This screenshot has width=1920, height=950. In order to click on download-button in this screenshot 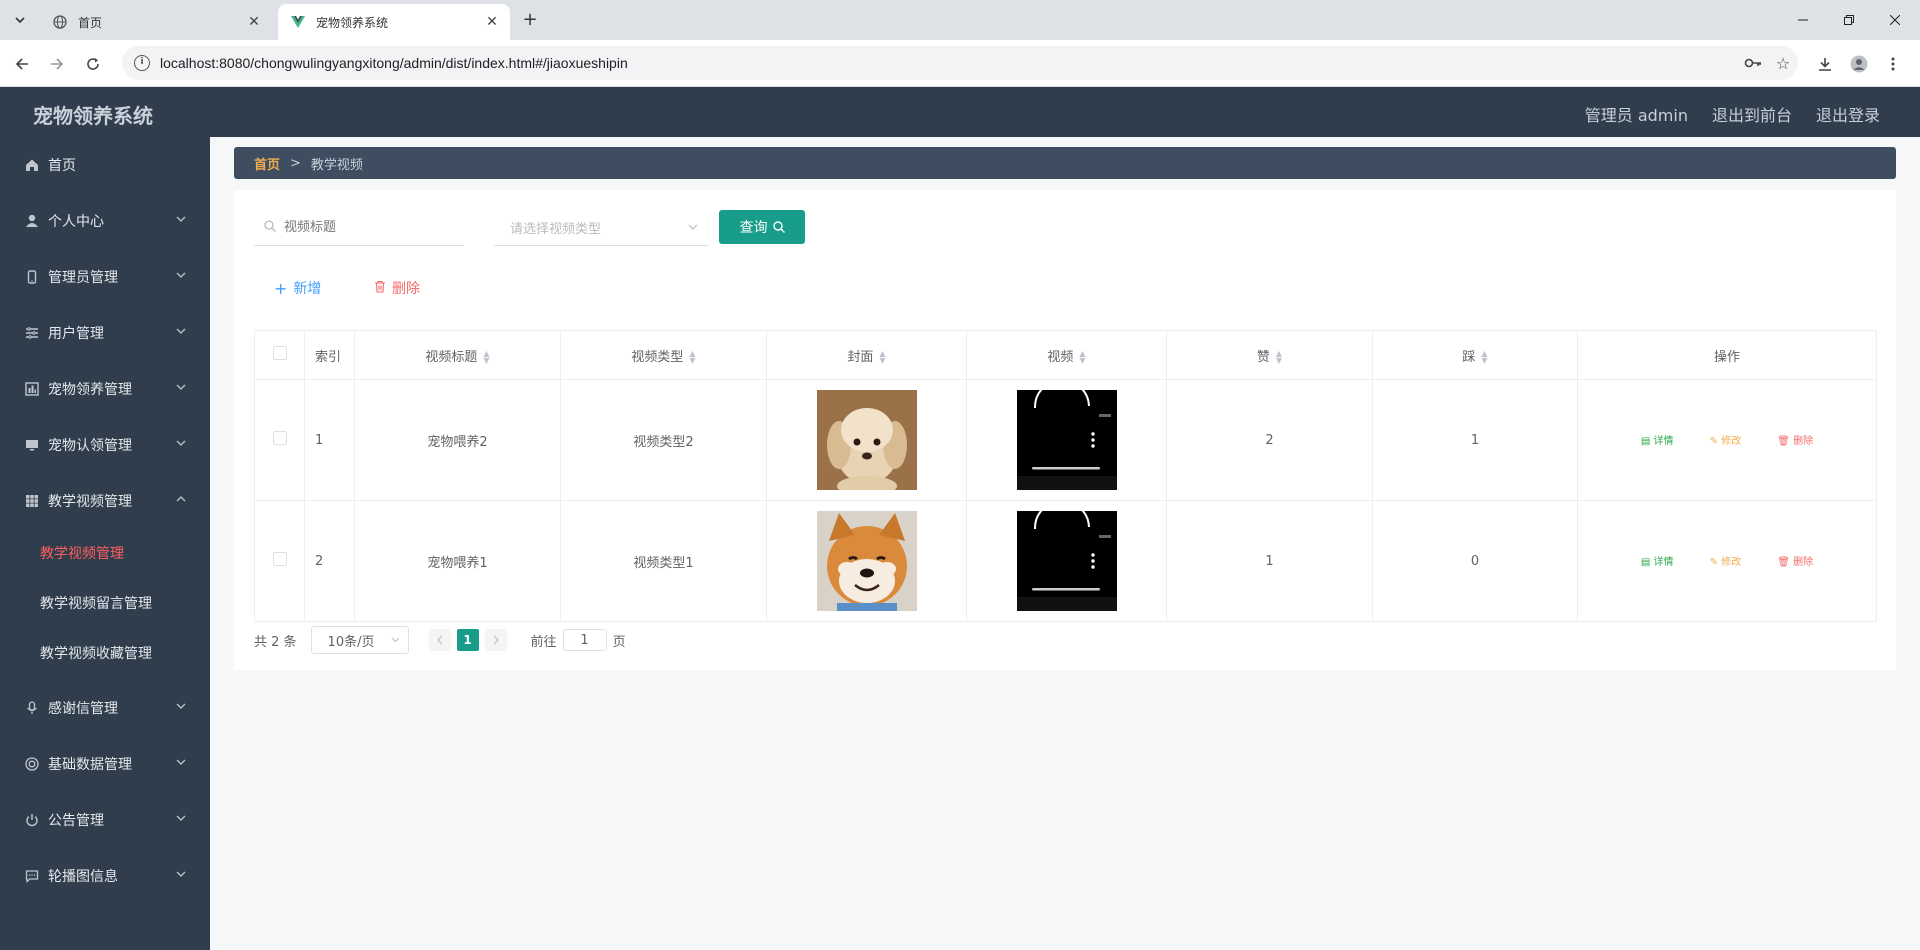, I will do `click(1825, 64)`.